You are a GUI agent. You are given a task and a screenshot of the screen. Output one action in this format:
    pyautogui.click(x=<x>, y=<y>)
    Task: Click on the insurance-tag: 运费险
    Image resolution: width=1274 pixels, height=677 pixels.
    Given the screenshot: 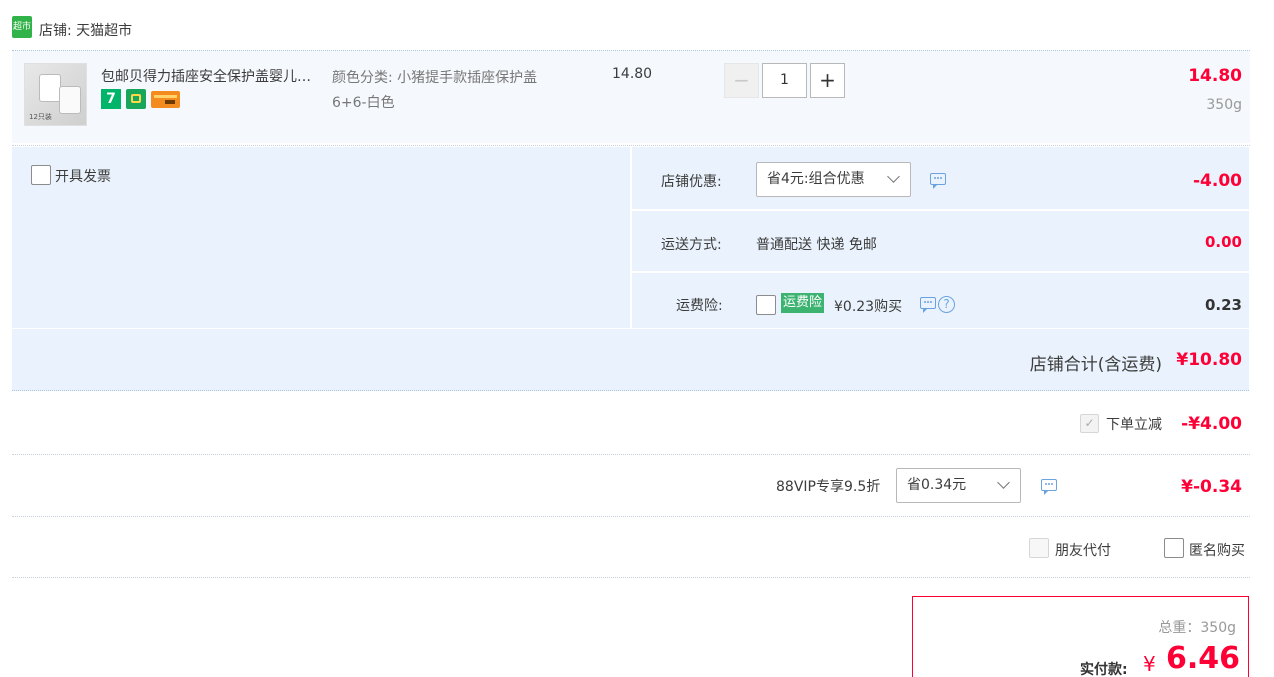 What is the action you would take?
    pyautogui.click(x=803, y=303)
    